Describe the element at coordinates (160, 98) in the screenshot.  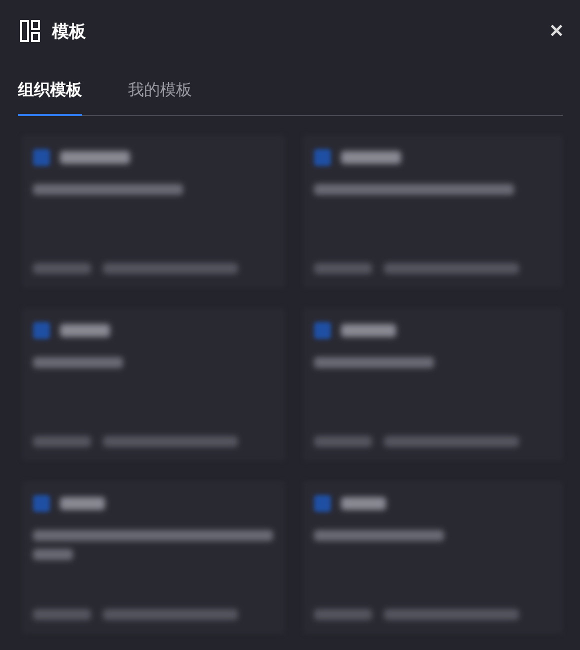
I see `tab: 我的模板` at that location.